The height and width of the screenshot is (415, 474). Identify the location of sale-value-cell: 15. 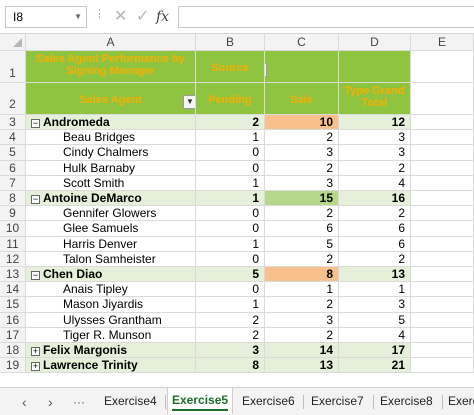
(302, 199).